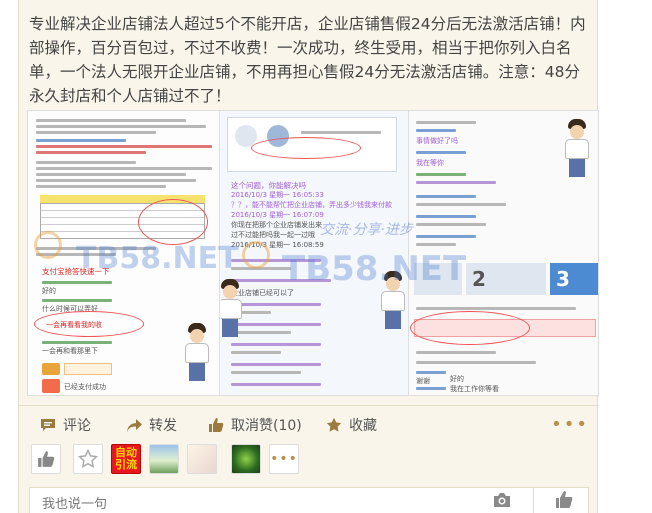  What do you see at coordinates (277, 215) in the screenshot?
I see `chat-timestamp: 2016/10/3 星期一 16:07:09` at bounding box center [277, 215].